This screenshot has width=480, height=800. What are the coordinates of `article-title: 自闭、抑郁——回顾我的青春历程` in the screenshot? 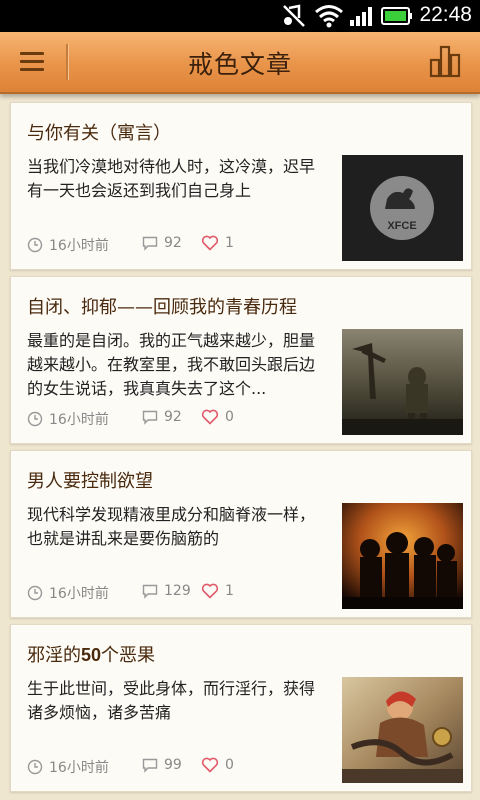 It's located at (162, 307).